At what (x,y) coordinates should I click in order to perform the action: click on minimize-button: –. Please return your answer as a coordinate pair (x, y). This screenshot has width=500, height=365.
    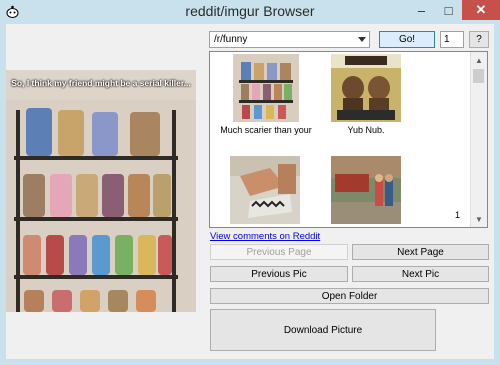
    Looking at the image, I should click on (421, 10).